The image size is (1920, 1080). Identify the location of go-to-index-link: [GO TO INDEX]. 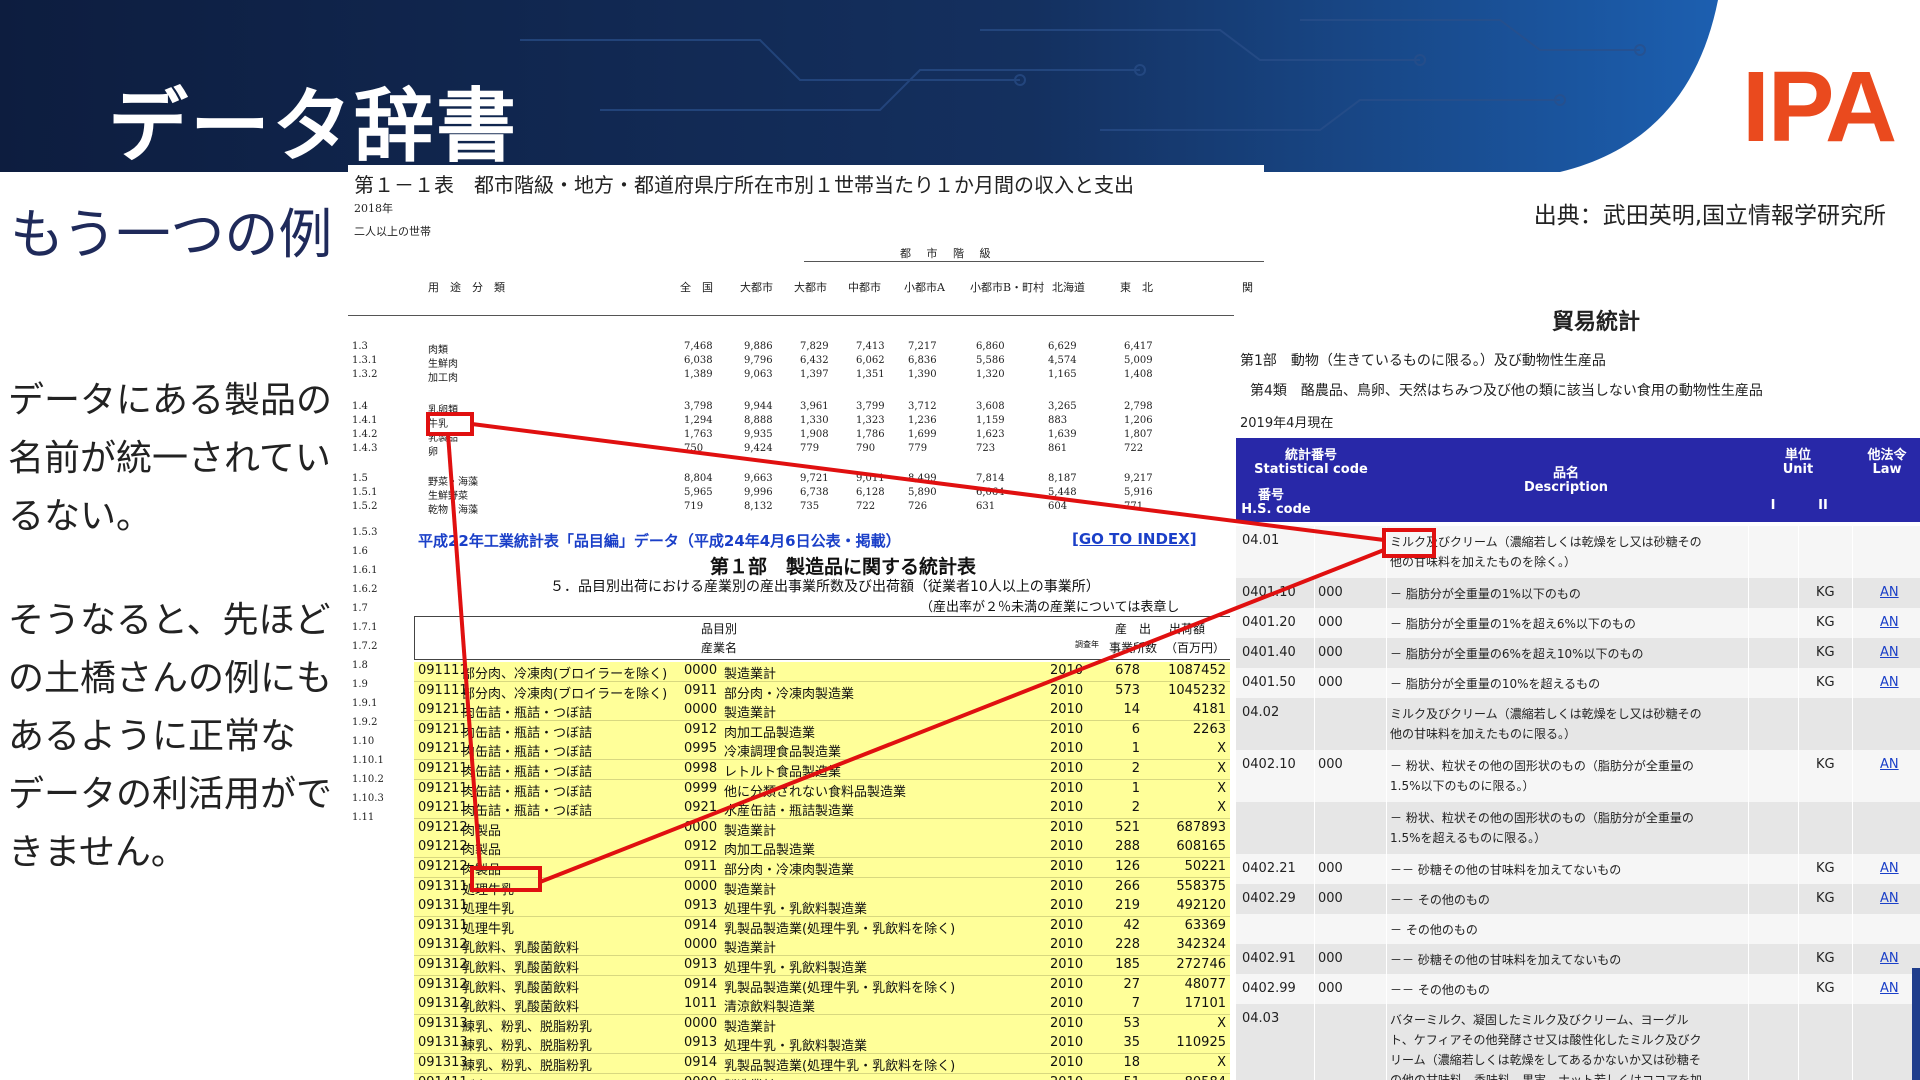
(1134, 539).